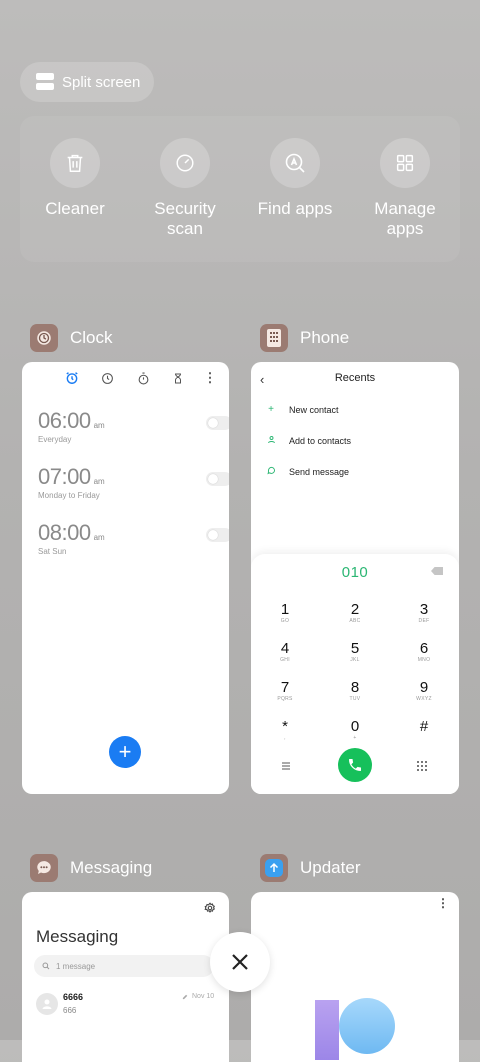 The height and width of the screenshot is (1062, 480). What do you see at coordinates (274, 868) in the screenshot?
I see `updater-app-icon` at bounding box center [274, 868].